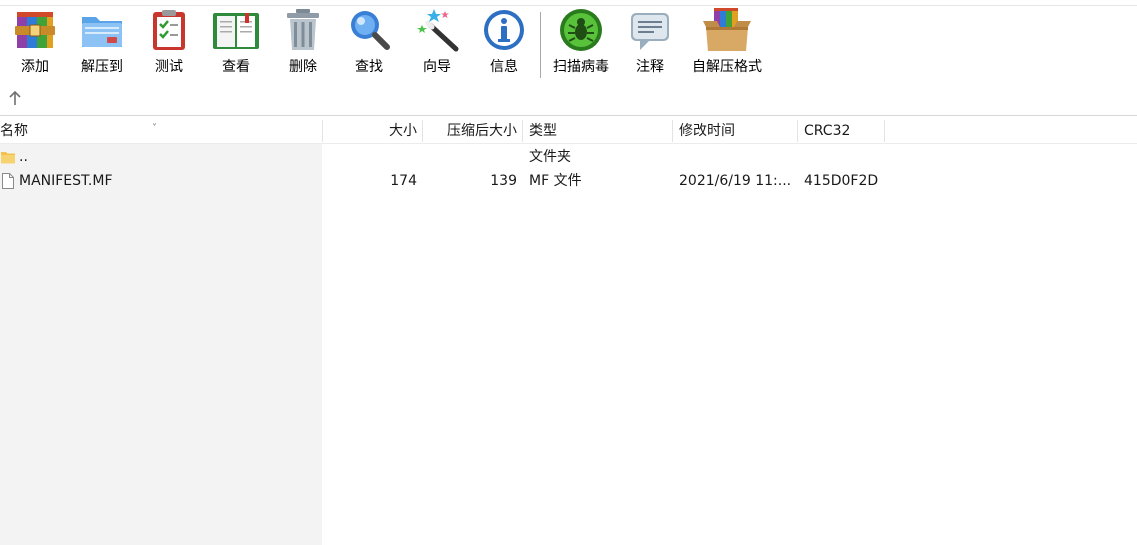 This screenshot has width=1137, height=545. I want to click on test-label: 测试, so click(169, 67).